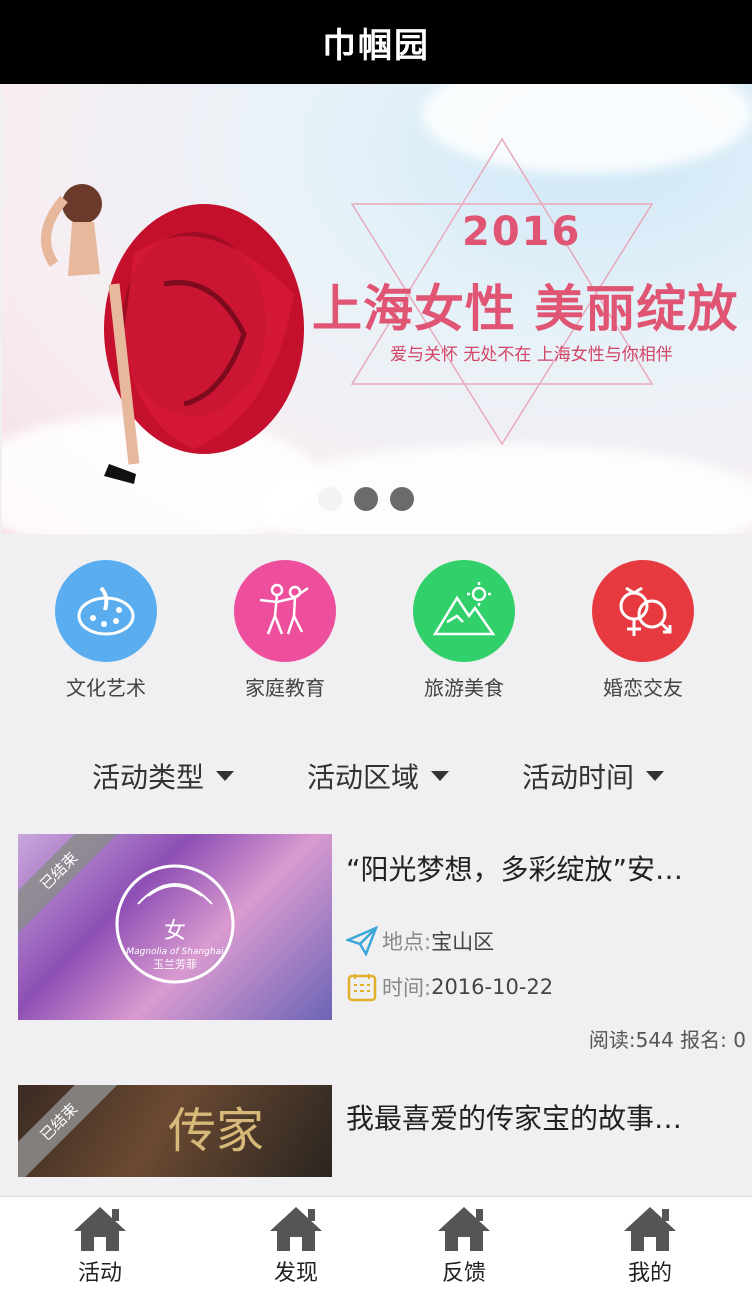 The width and height of the screenshot is (752, 1295). I want to click on bottom-tab-bar: 活动 发现 反馈 我的, so click(376, 1245).